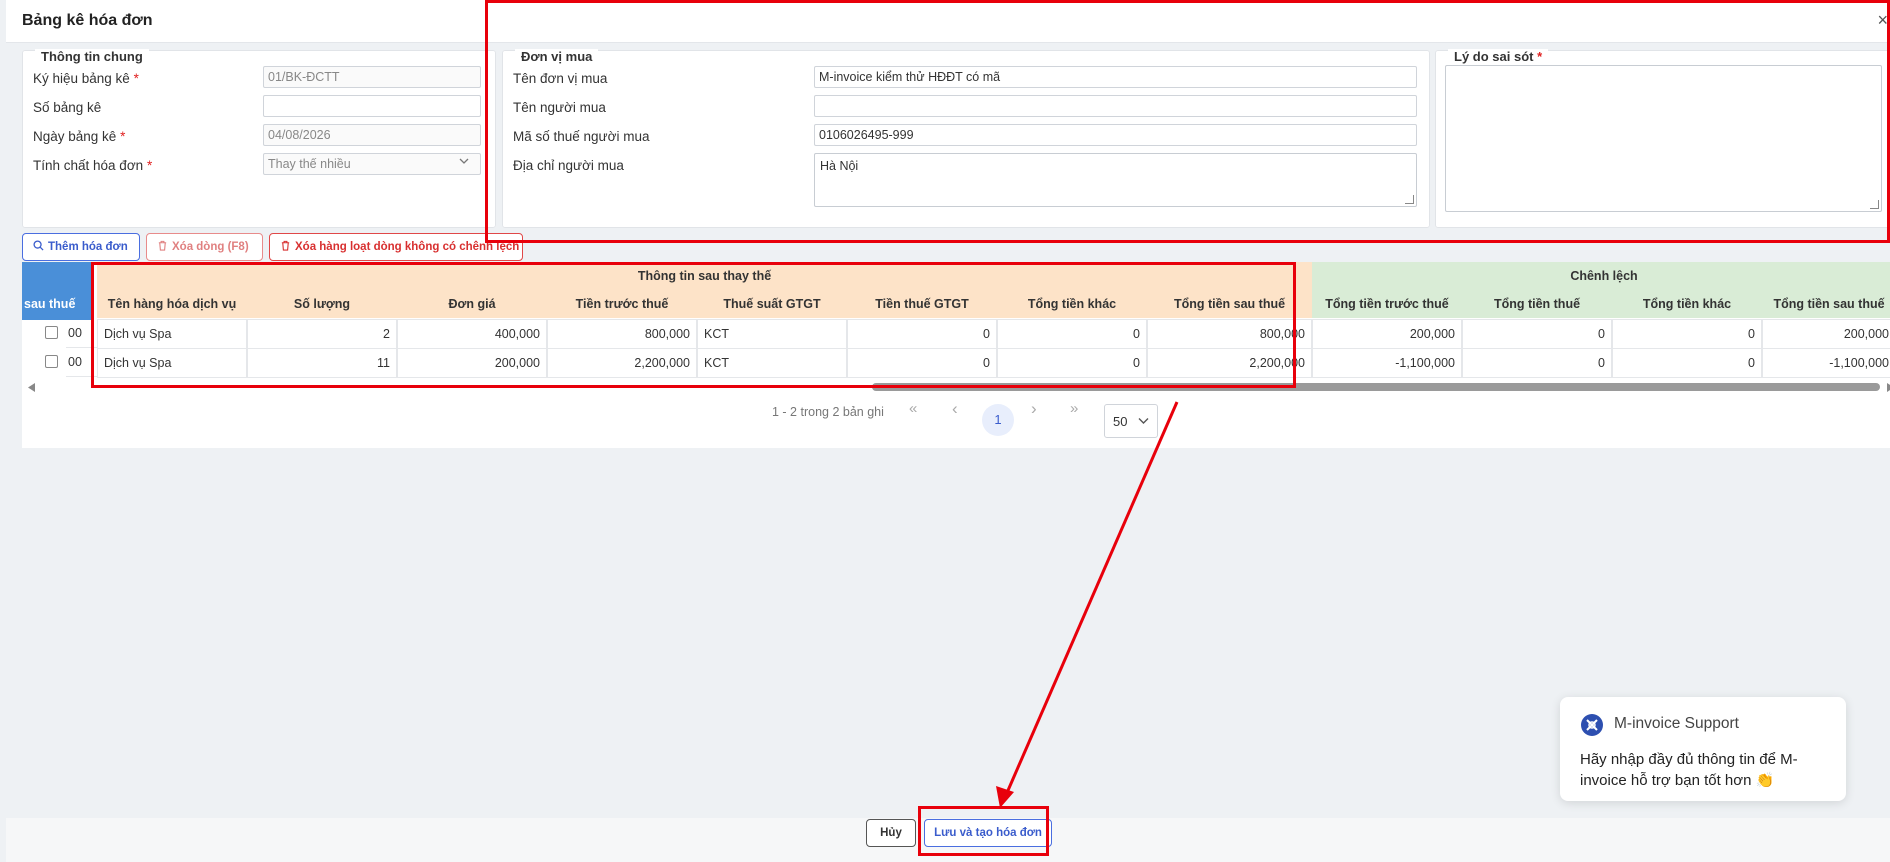 This screenshot has width=1890, height=862. Describe the element at coordinates (1229, 363) in the screenshot. I see `cell-after-tax: 2,200,000` at that location.